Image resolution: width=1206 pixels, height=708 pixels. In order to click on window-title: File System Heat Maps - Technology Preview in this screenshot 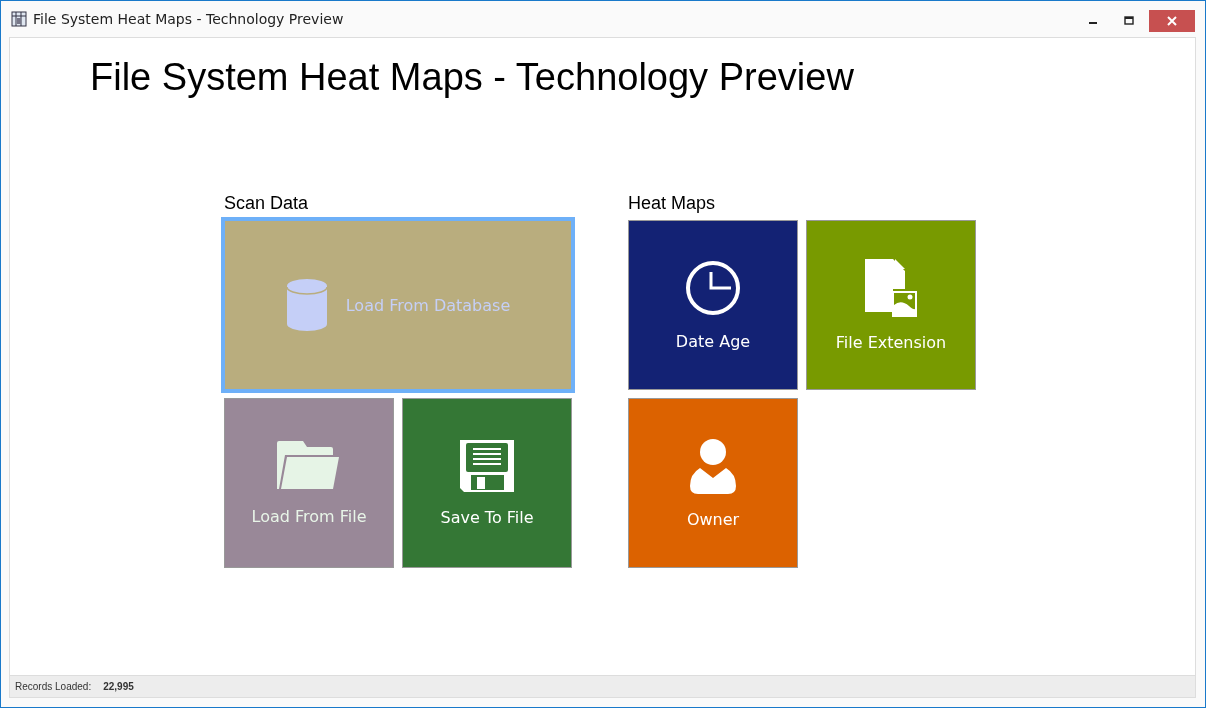, I will do `click(188, 19)`.